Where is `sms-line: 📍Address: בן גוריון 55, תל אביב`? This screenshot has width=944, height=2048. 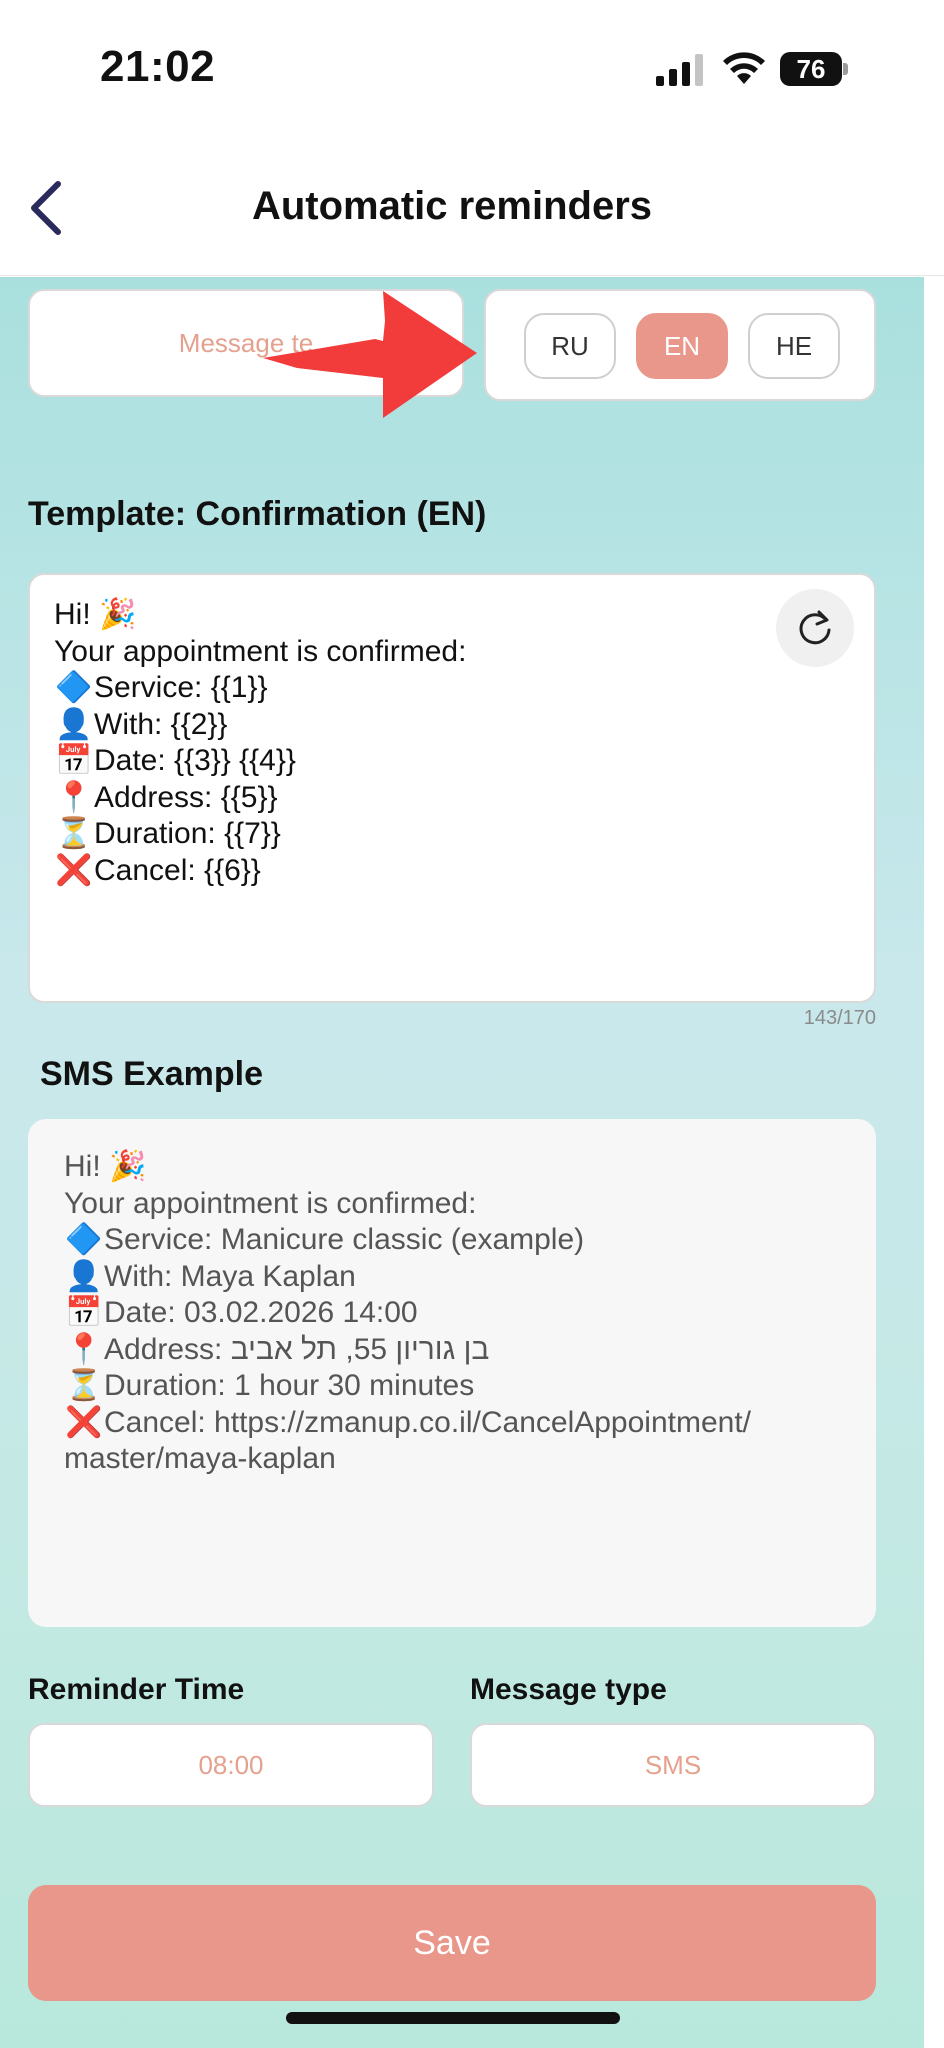 sms-line: 📍Address: בן גוריון 55, תל אביב is located at coordinates (452, 1350).